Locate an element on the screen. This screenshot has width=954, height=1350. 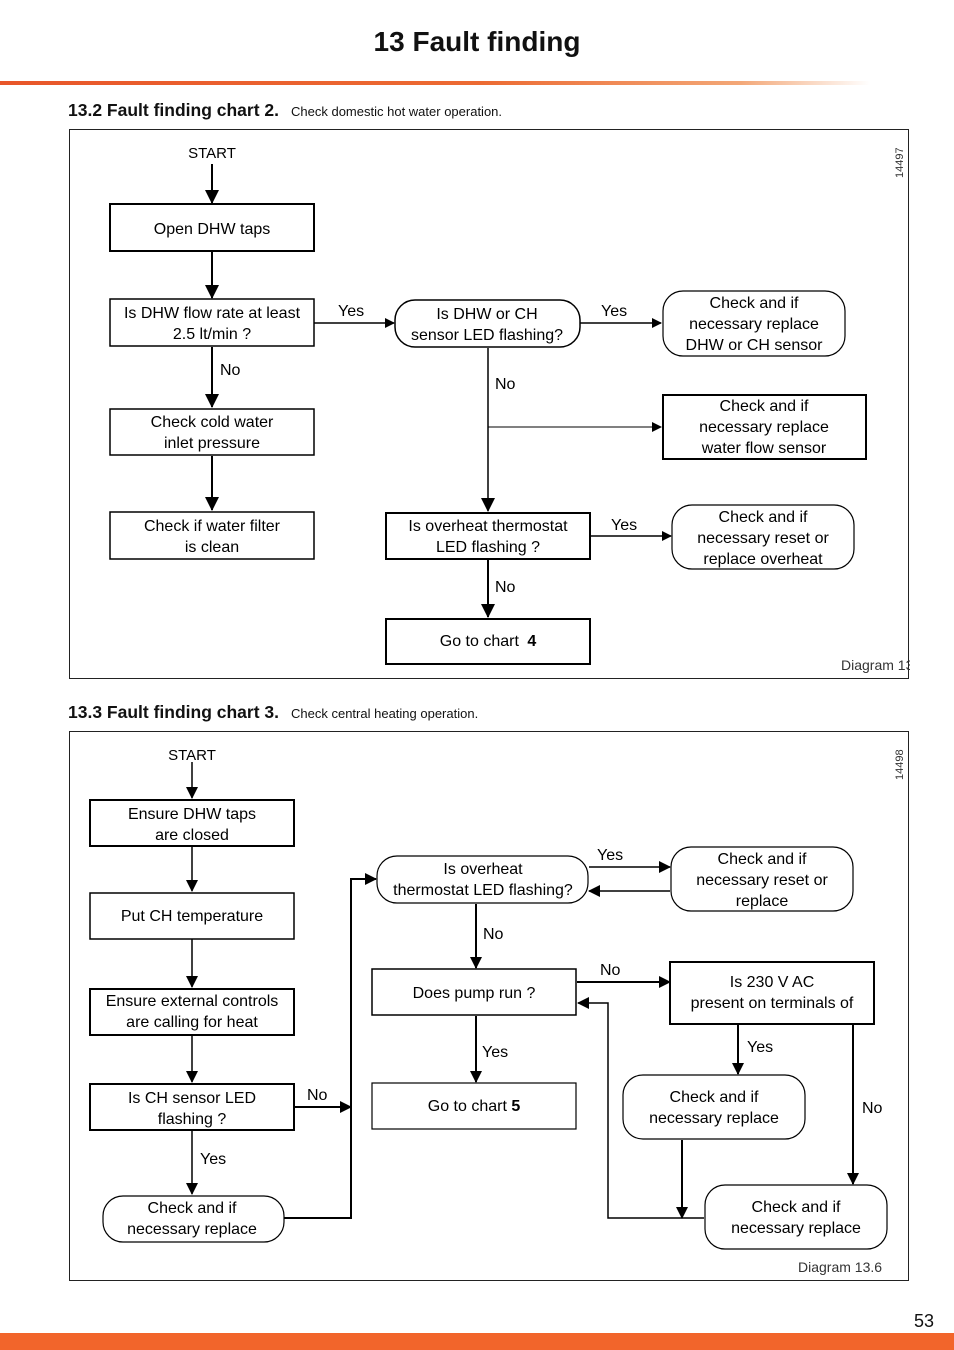
label-no-pump: No is located at coordinates (610, 970).